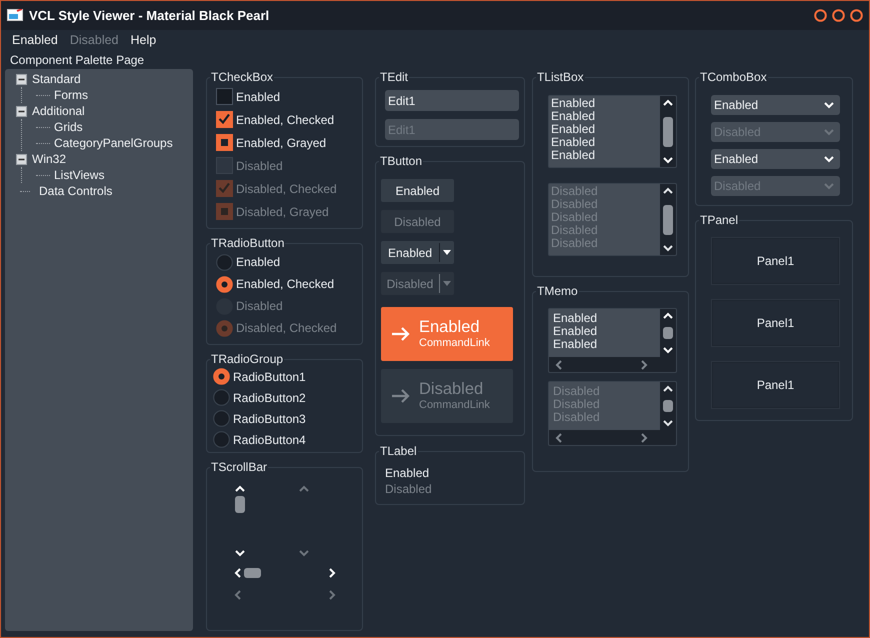  What do you see at coordinates (143, 40) in the screenshot?
I see `menu-item: Help` at bounding box center [143, 40].